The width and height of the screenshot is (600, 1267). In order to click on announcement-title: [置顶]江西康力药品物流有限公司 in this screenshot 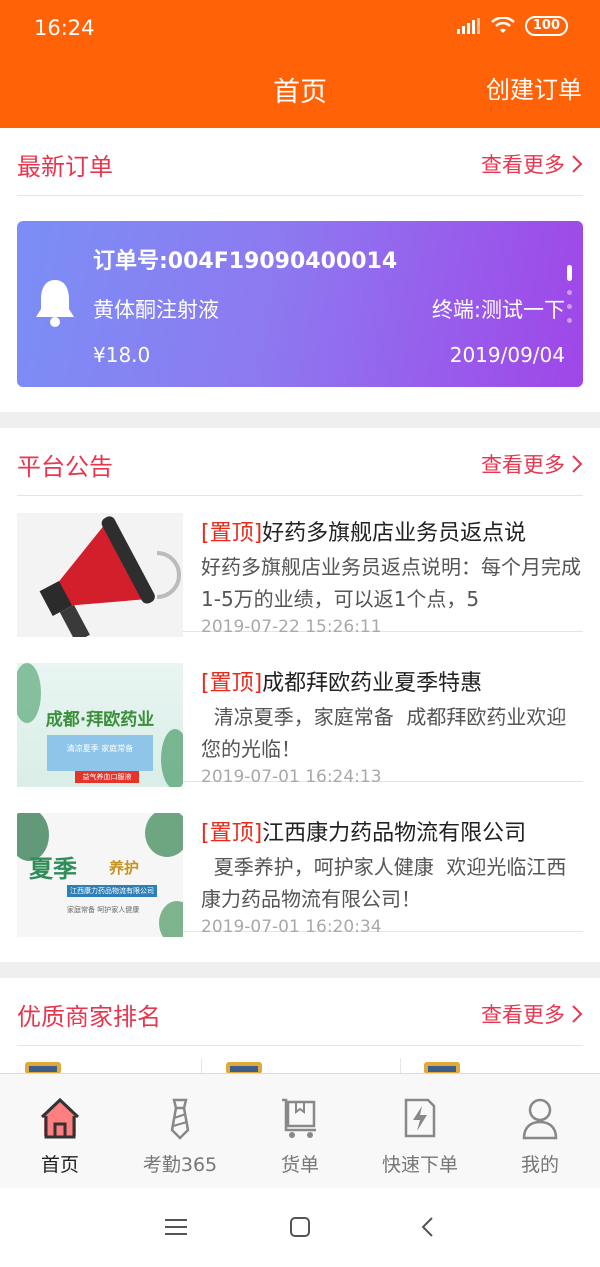, I will do `click(392, 831)`.